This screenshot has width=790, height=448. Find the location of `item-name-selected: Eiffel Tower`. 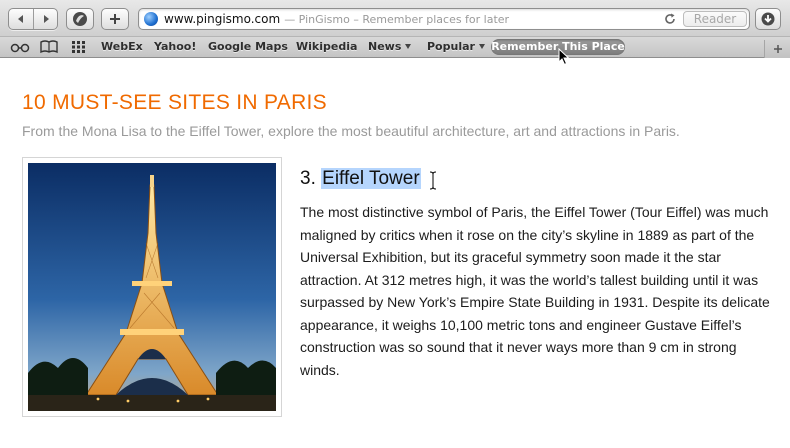

item-name-selected: Eiffel Tower is located at coordinates (371, 178).